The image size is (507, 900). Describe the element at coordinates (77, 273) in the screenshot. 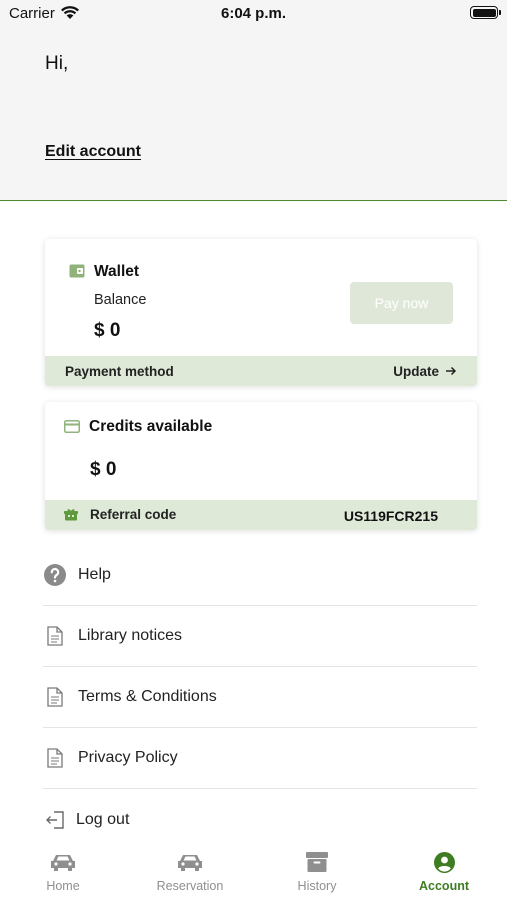

I see `wallet-icon` at that location.